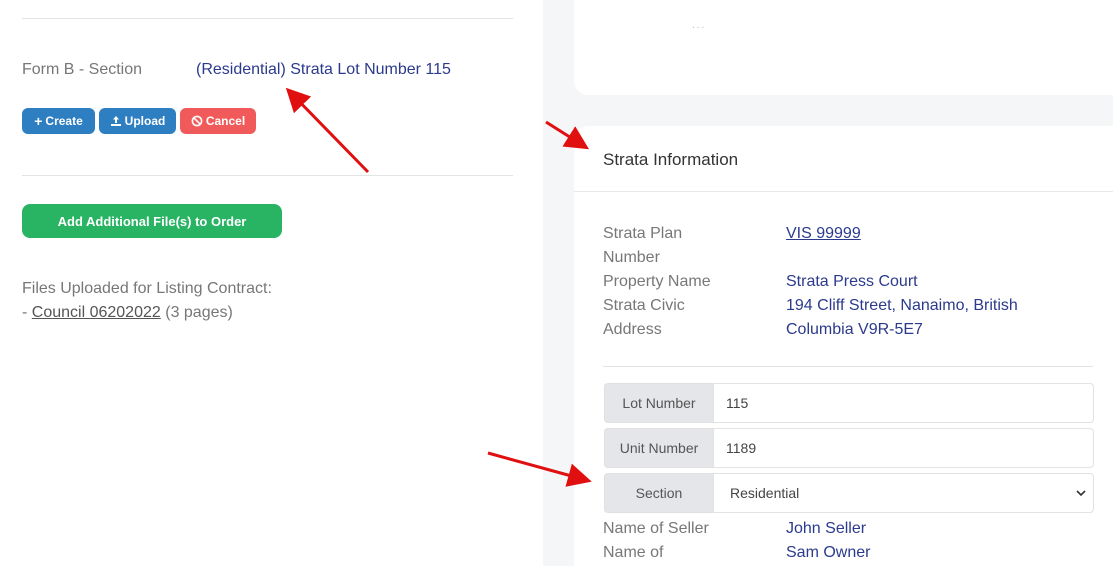  I want to click on property-name-label: Property Name, so click(657, 281).